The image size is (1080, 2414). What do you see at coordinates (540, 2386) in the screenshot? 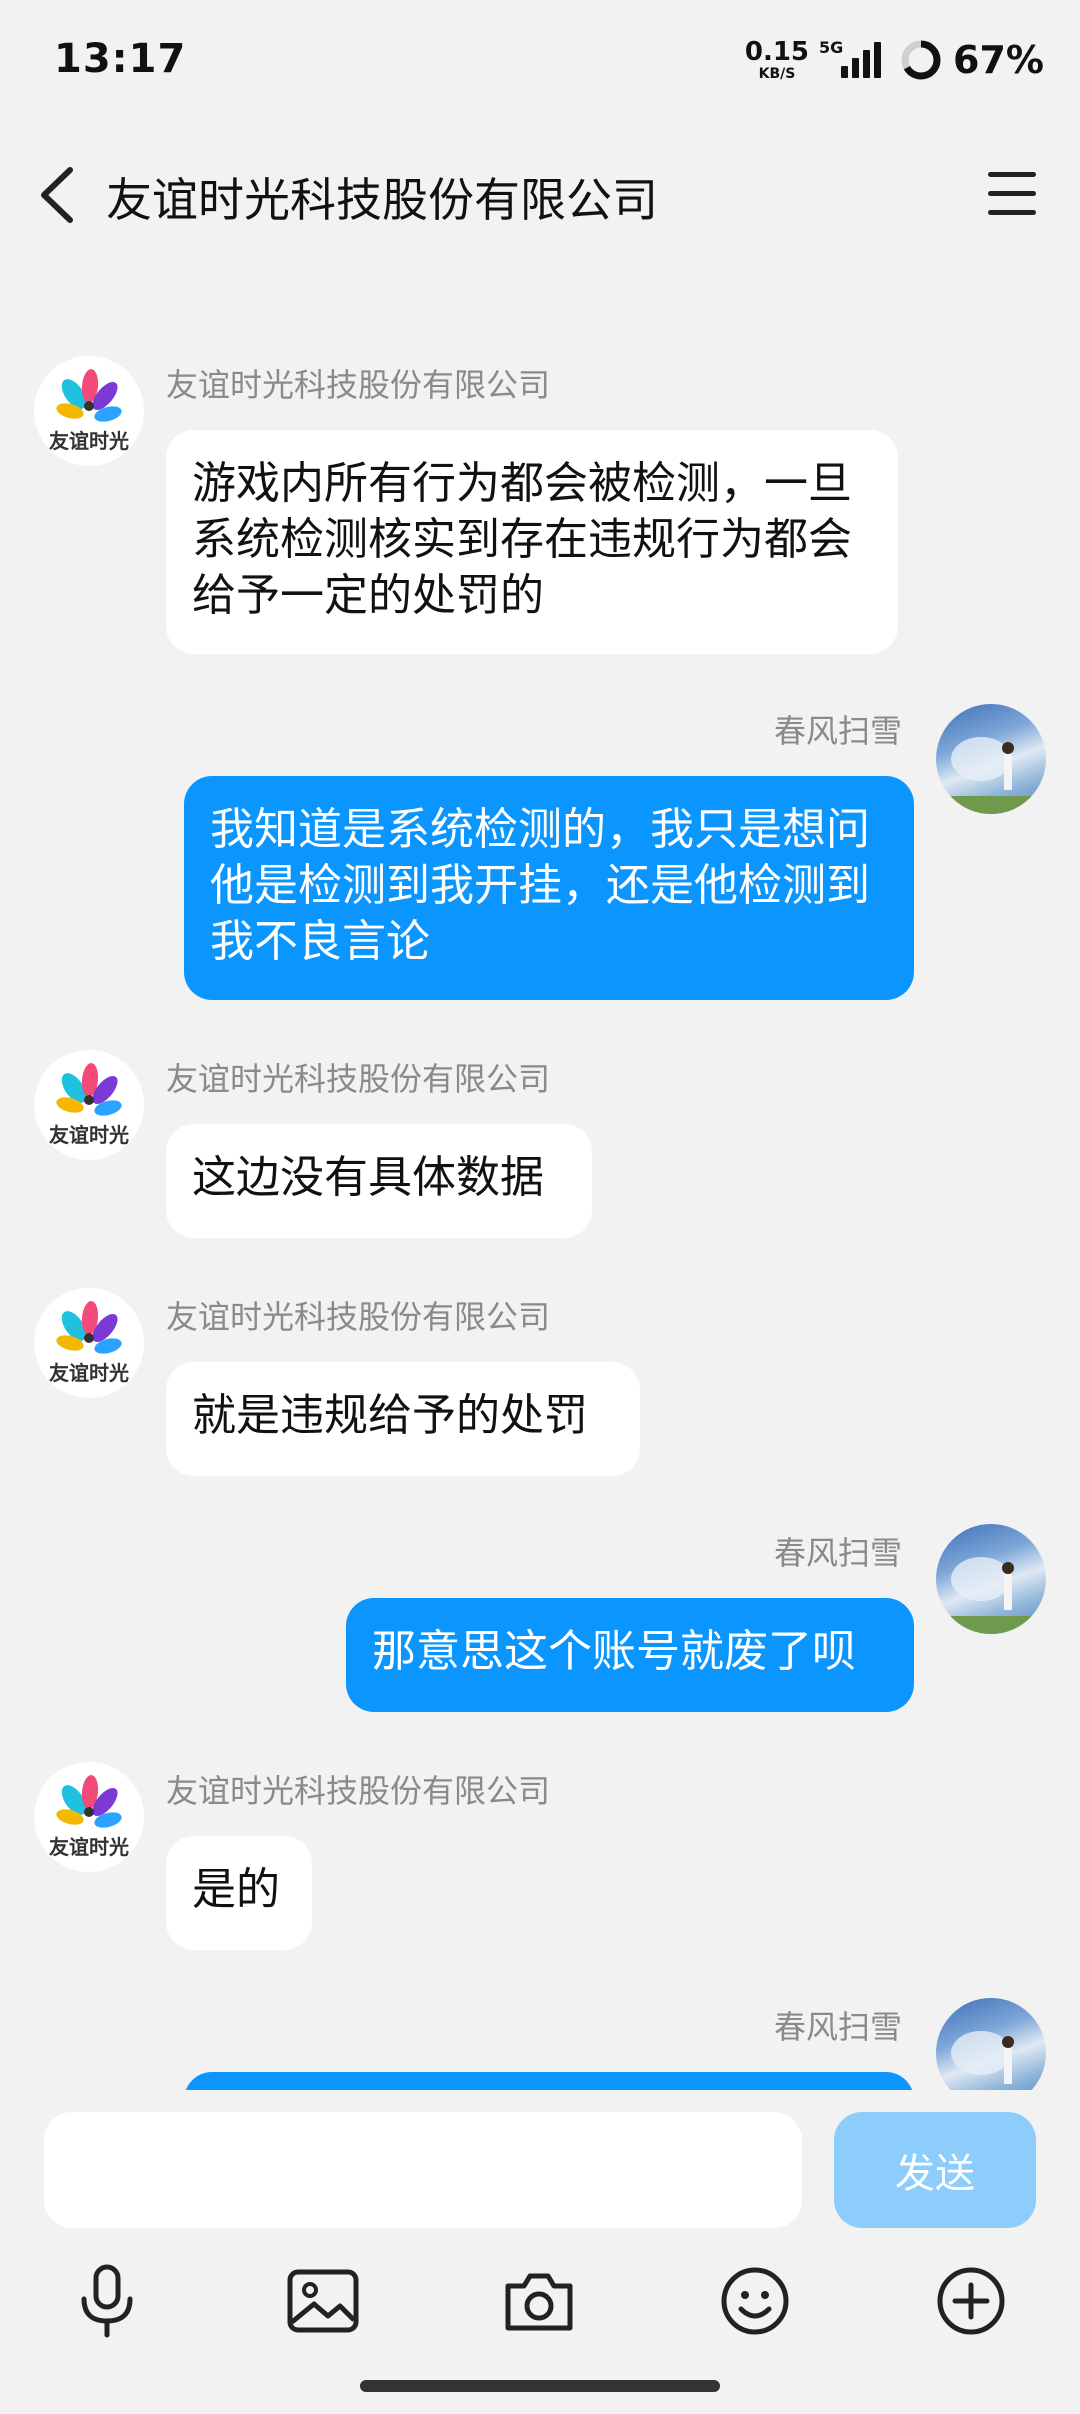
I see `home-indicator` at bounding box center [540, 2386].